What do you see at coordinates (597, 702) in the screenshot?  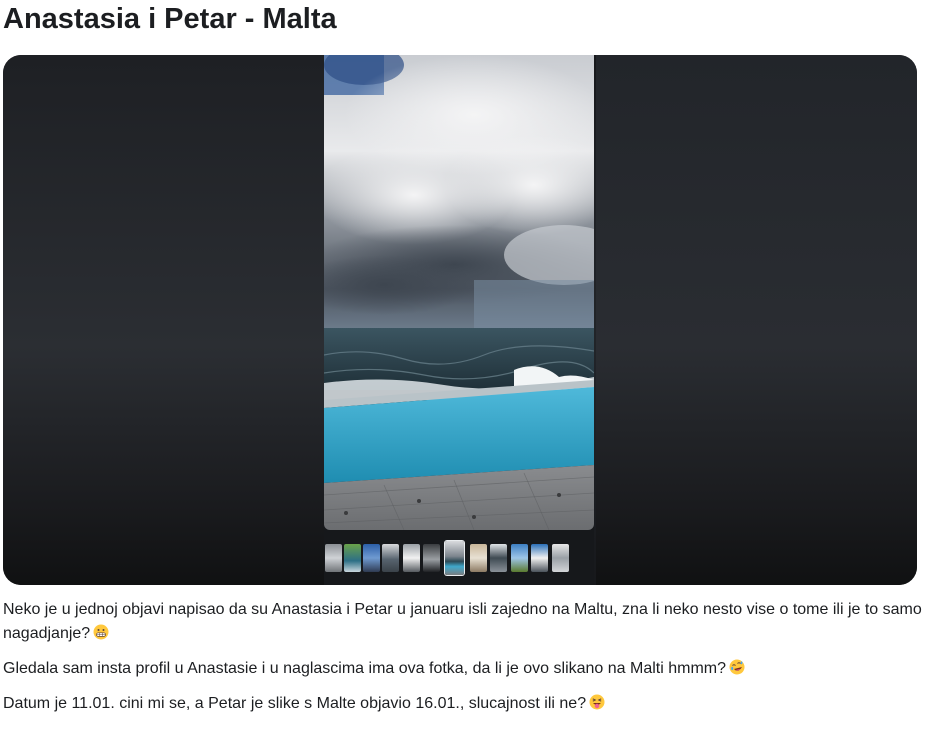 I see `squinting-face-with-tongue-emoji-icon` at bounding box center [597, 702].